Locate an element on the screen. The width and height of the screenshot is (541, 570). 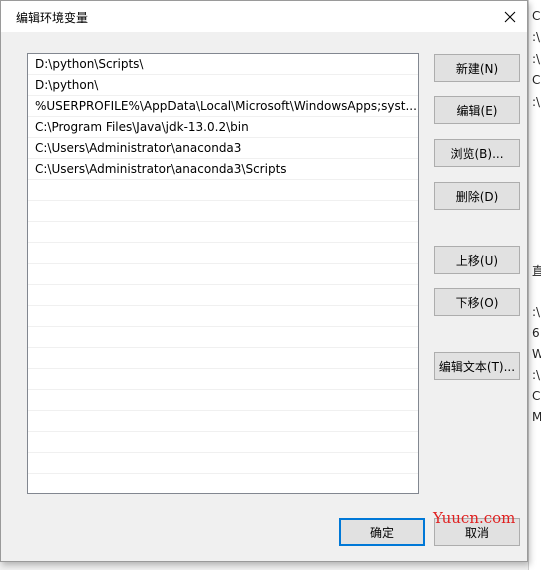
list-item: D:\python\Scripts\ is located at coordinates (223, 64).